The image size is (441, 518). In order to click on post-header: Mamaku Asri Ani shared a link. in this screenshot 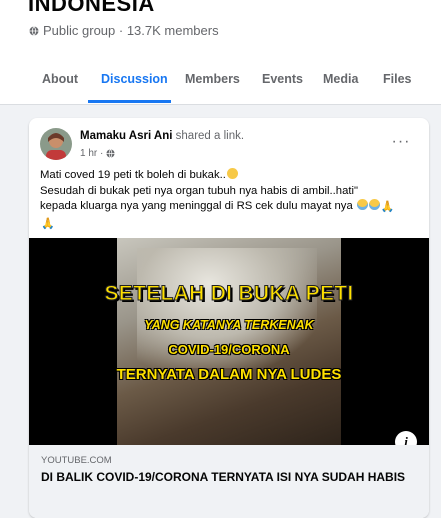, I will do `click(162, 136)`.